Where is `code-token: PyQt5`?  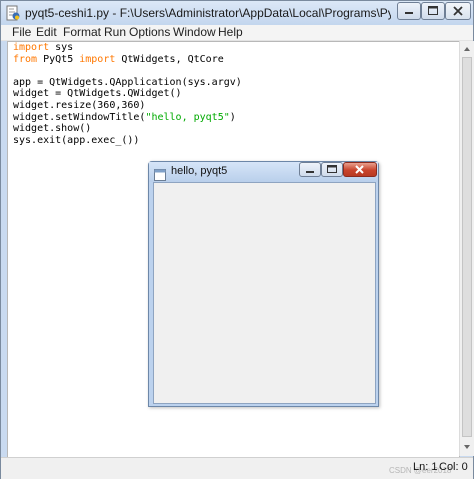 code-token: PyQt5 is located at coordinates (58, 59).